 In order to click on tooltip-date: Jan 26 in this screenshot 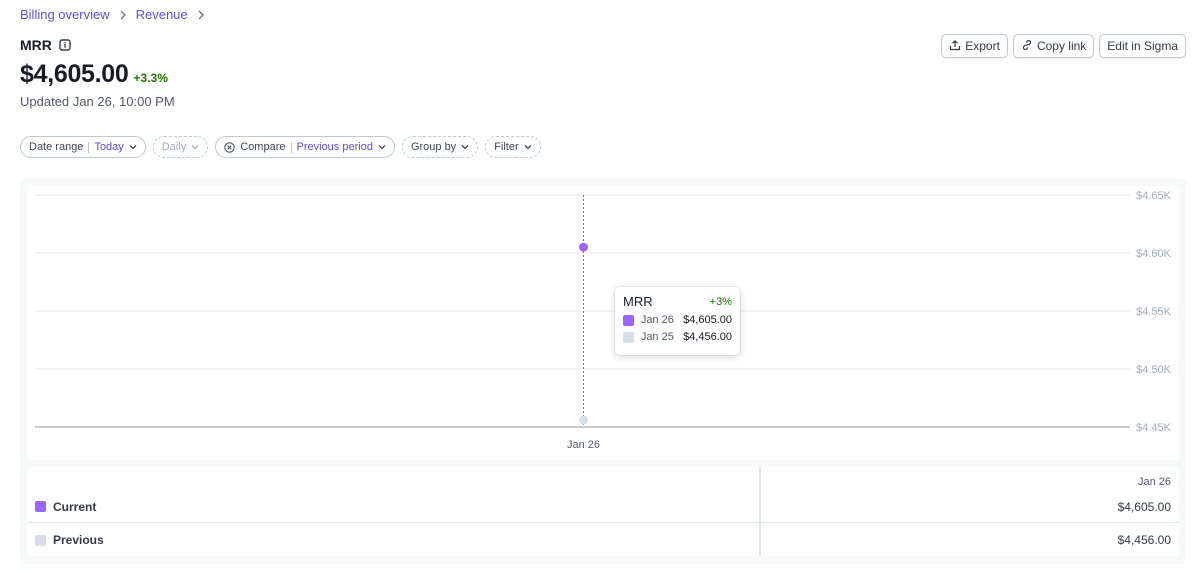, I will do `click(657, 320)`.